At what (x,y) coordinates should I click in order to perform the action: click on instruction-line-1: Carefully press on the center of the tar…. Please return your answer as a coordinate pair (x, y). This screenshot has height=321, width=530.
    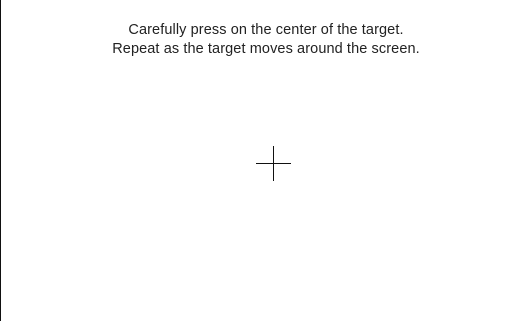
    Looking at the image, I should click on (266, 30).